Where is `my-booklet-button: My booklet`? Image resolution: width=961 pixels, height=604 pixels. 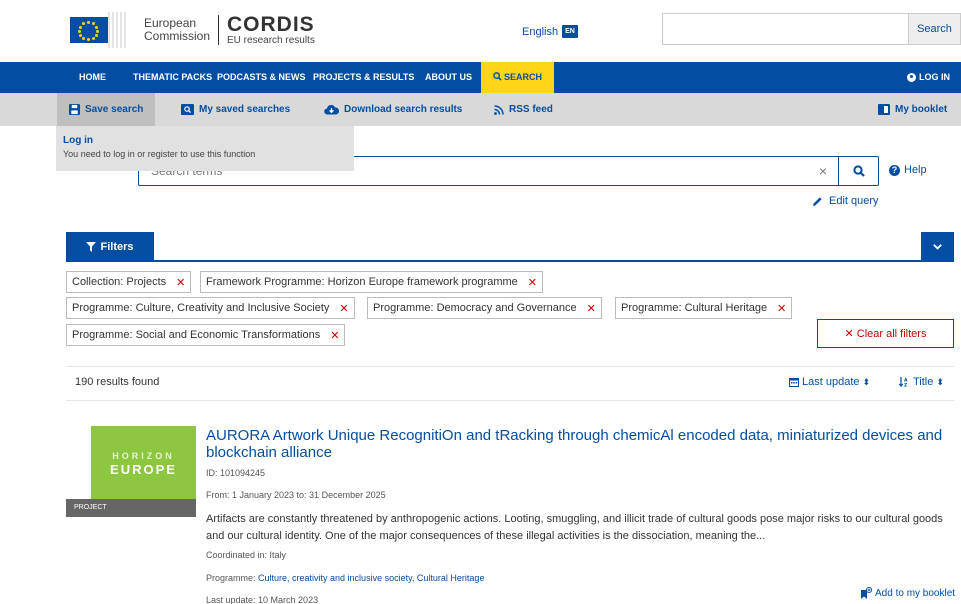 my-booklet-button: My booklet is located at coordinates (912, 109).